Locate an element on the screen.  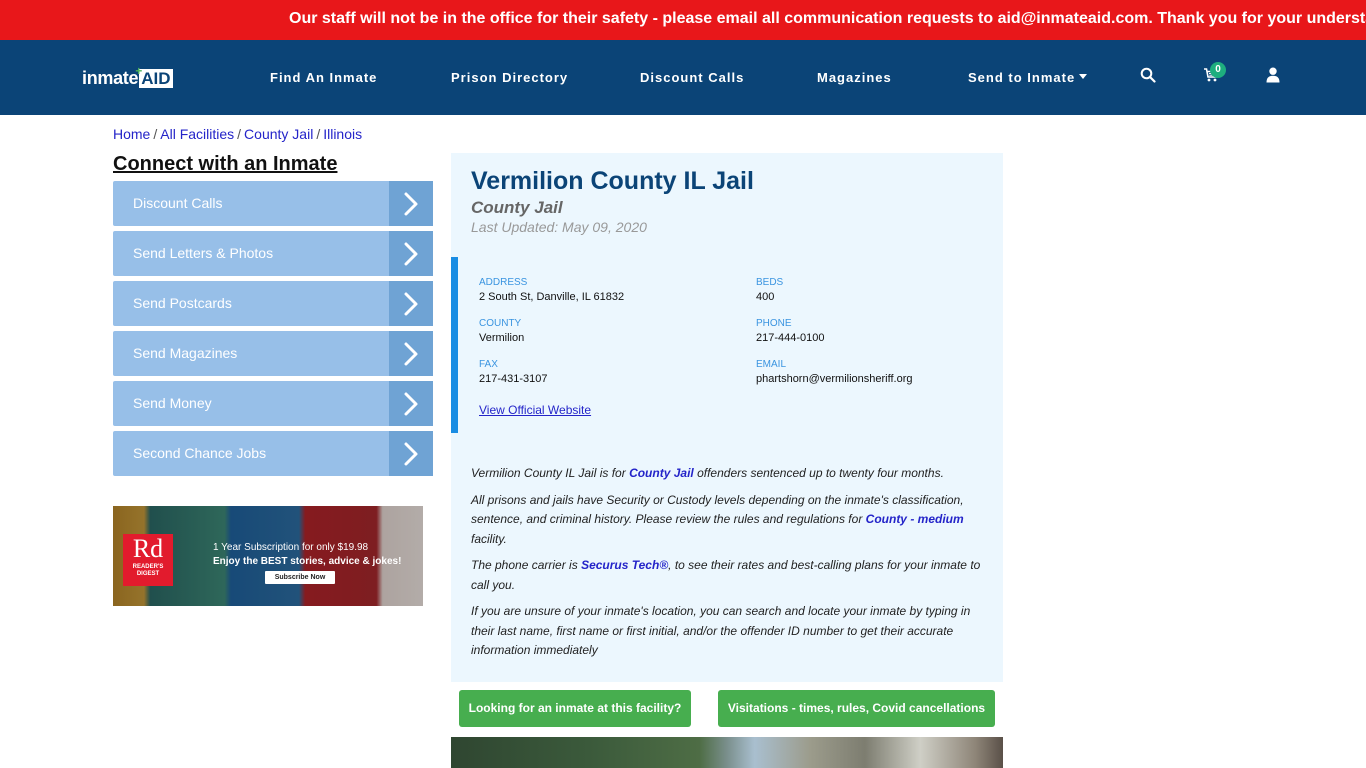
breadcrumb-illinois: Illinois is located at coordinates (342, 134).